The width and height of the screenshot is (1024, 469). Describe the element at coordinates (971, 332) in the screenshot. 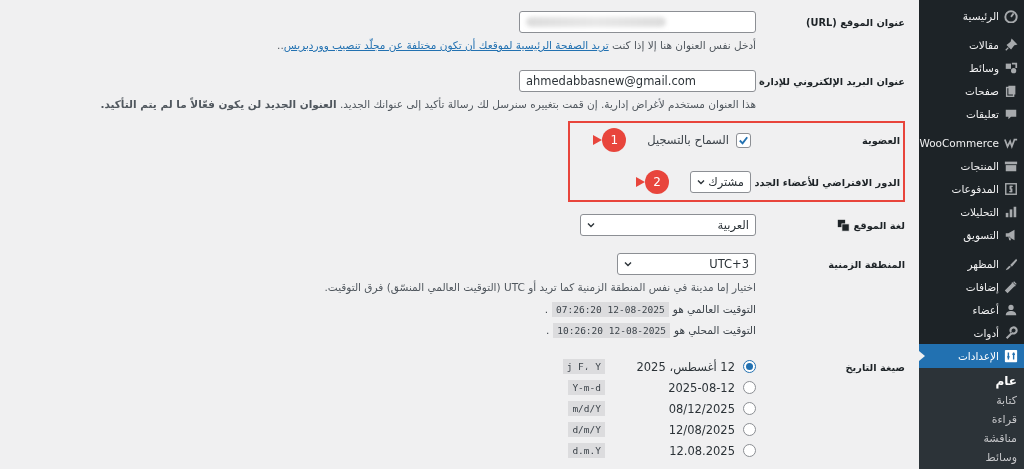

I see `sidebar-item: أدوات` at that location.